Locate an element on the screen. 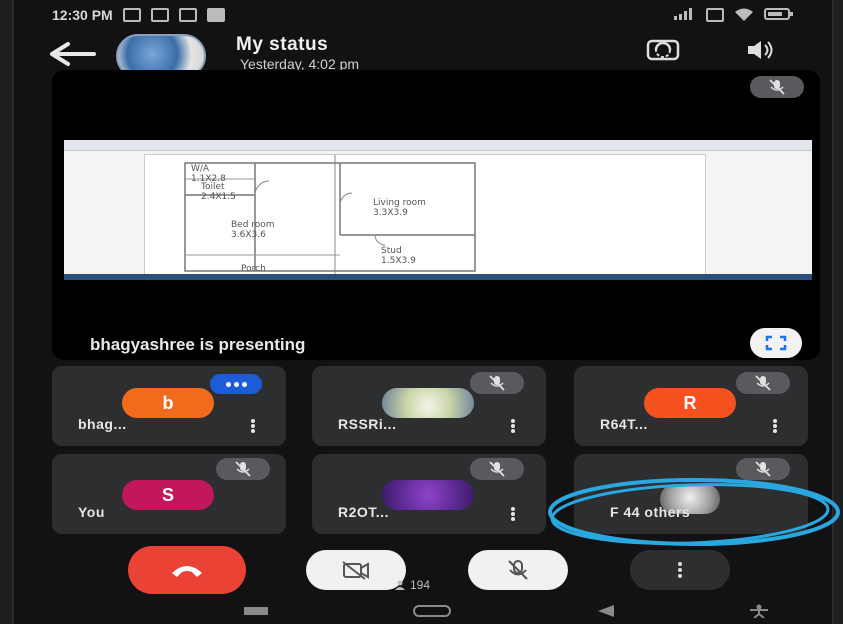 The height and width of the screenshot is (624, 843). stage-mute-indicator is located at coordinates (777, 87).